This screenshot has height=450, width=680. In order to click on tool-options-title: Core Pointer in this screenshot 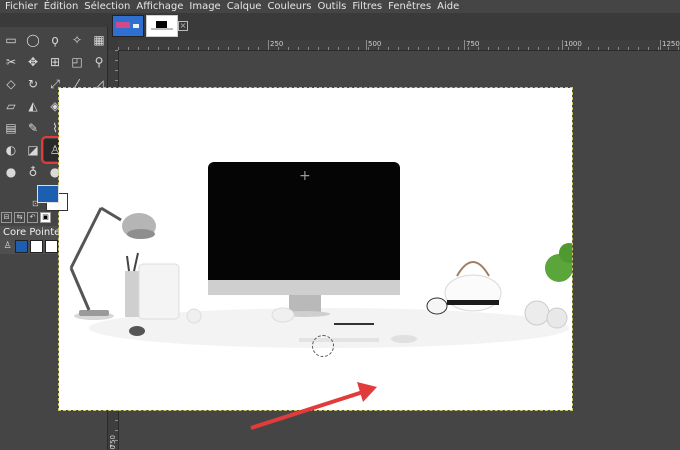, I will do `click(34, 232)`.